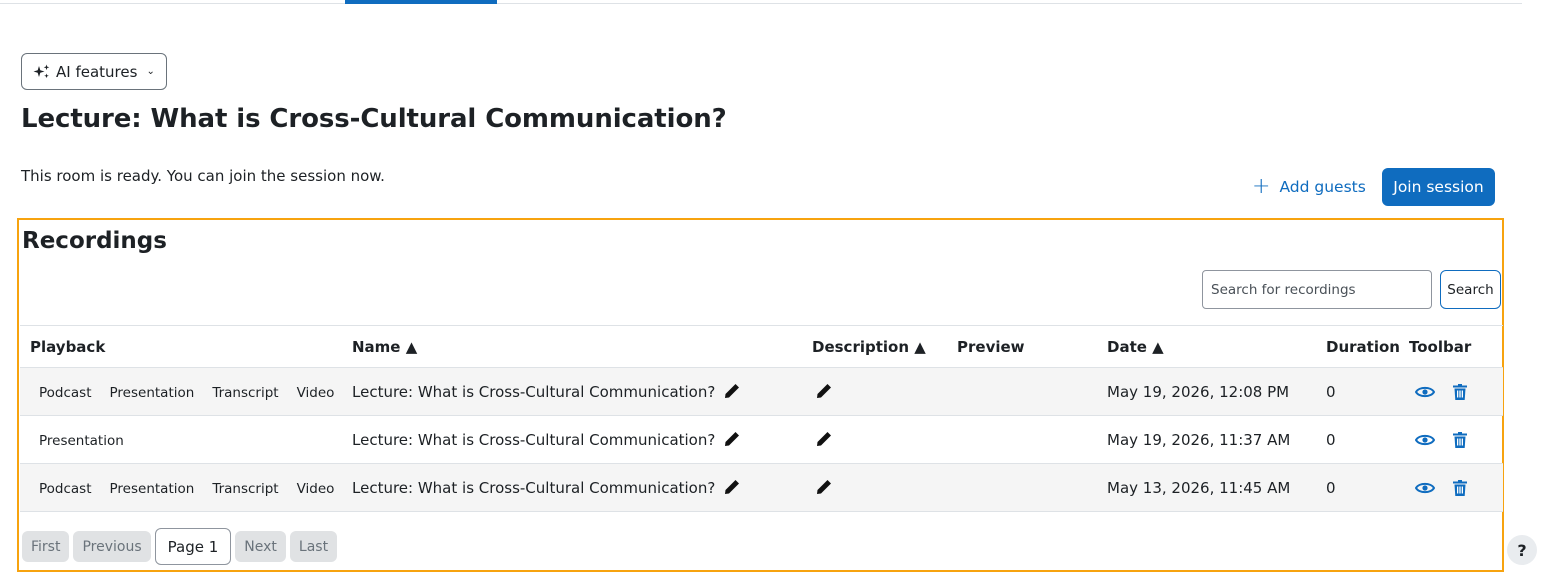 This screenshot has height=581, width=1545. I want to click on date-cell: May 19, 2026, 12:08 PM, so click(1216, 391).